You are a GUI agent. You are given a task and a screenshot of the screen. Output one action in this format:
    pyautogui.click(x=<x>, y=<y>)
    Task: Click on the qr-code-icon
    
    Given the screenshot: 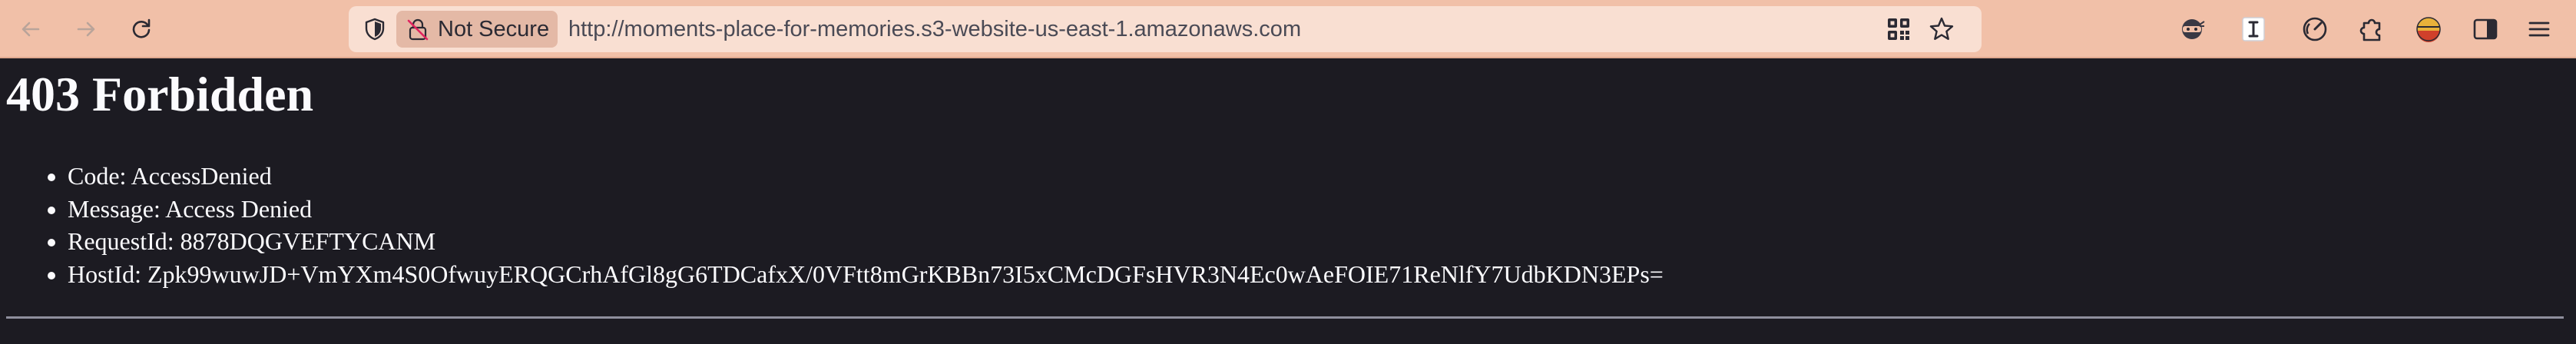 What is the action you would take?
    pyautogui.click(x=1898, y=29)
    